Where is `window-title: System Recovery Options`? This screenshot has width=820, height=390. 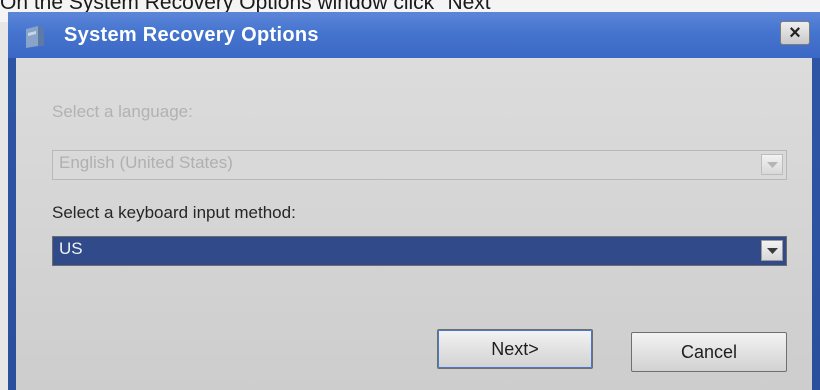 window-title: System Recovery Options is located at coordinates (191, 35).